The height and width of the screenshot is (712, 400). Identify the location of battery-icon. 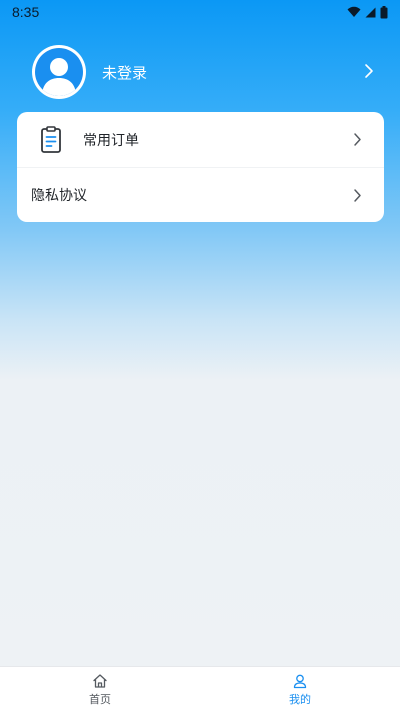
(384, 11).